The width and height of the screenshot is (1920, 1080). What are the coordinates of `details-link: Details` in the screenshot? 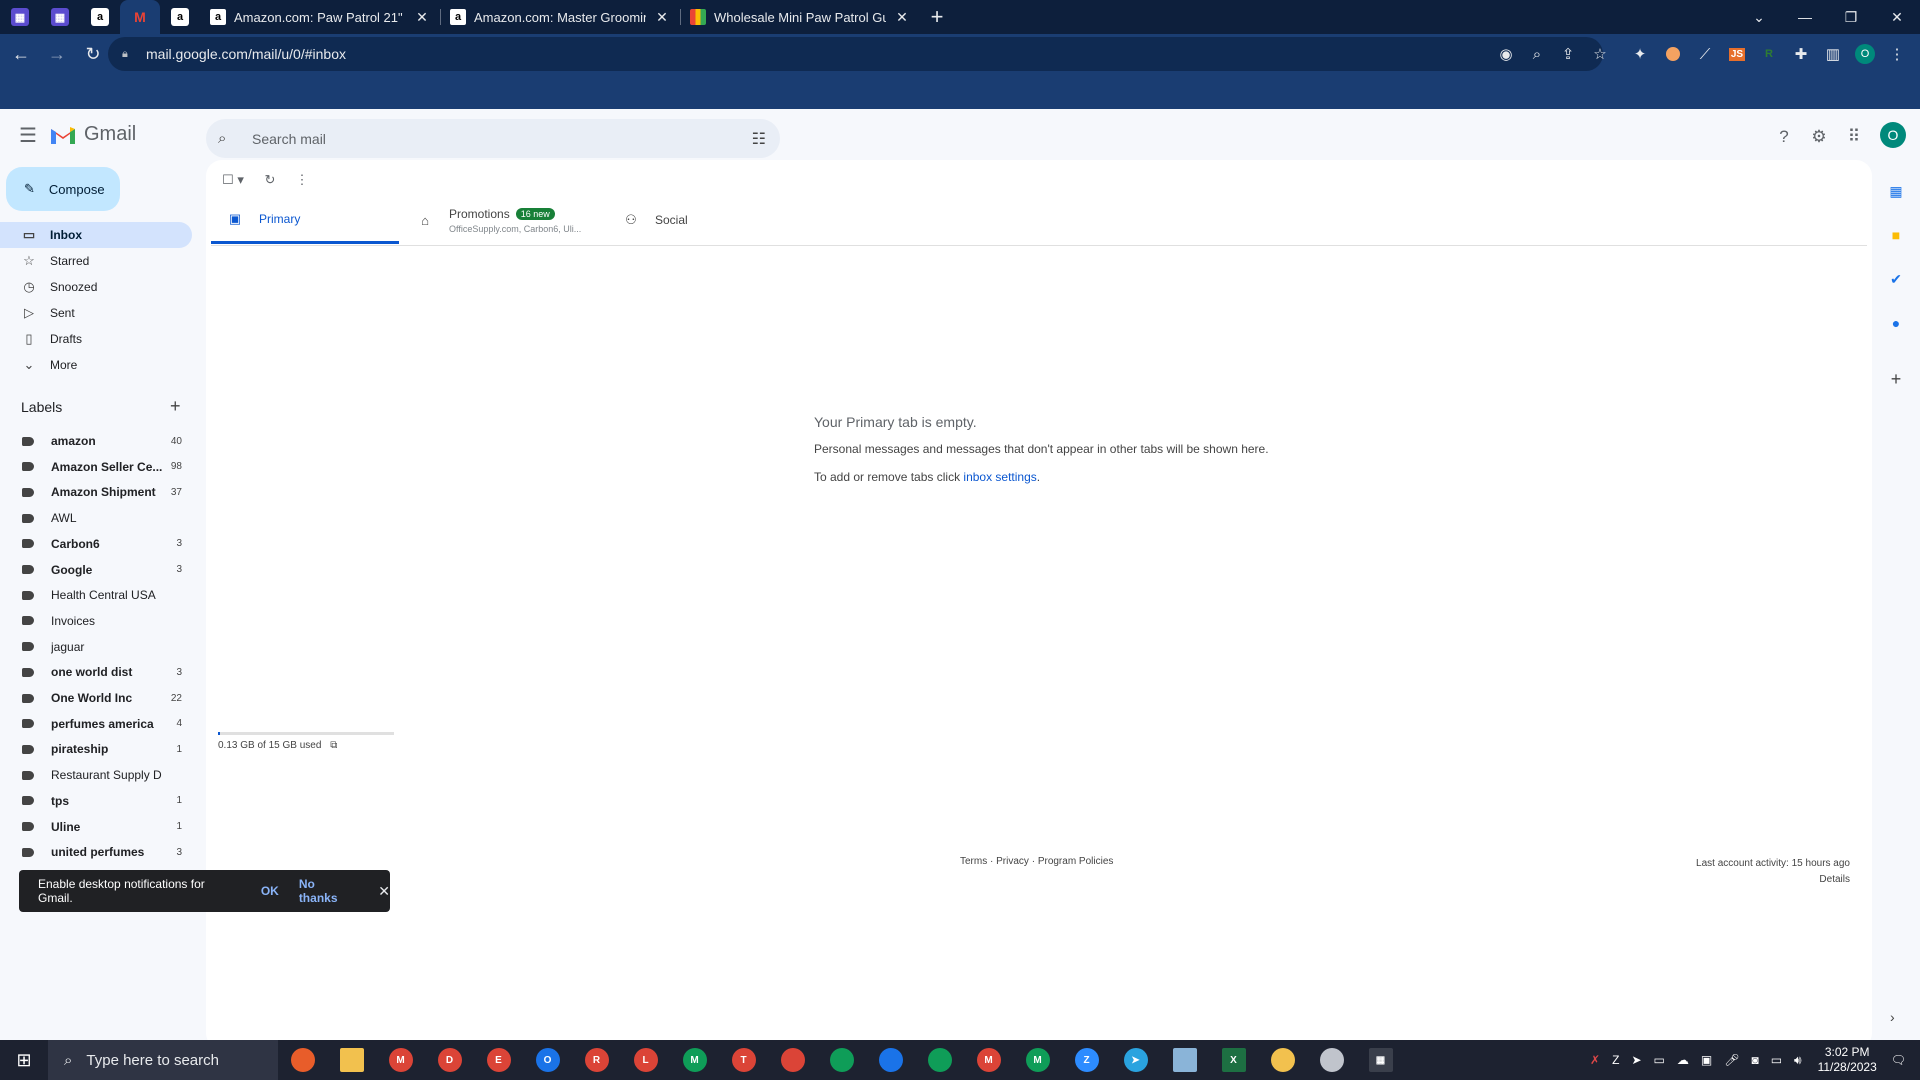 It's located at (1773, 880).